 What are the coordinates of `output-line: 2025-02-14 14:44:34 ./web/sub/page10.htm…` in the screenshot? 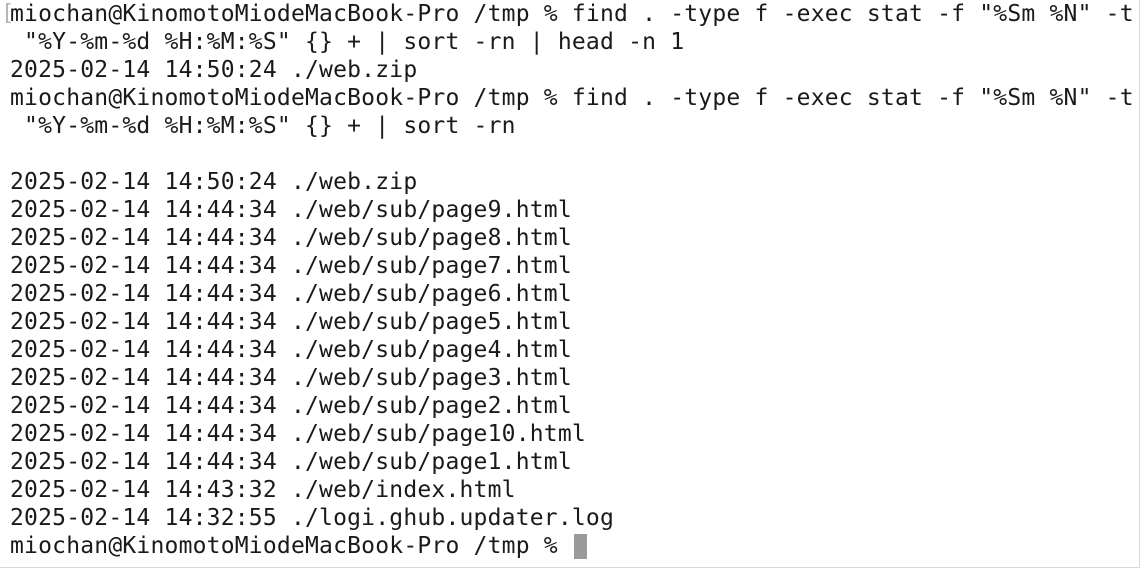 It's located at (298, 434).